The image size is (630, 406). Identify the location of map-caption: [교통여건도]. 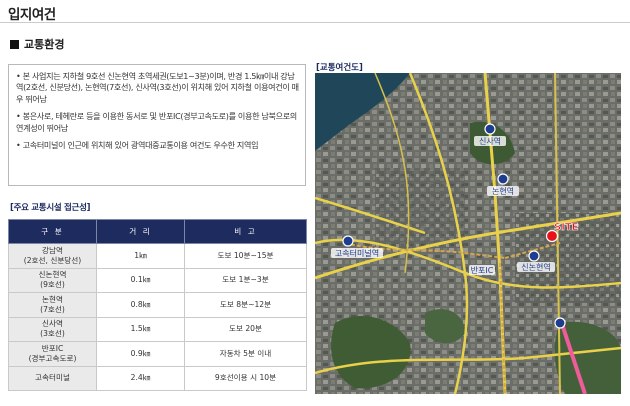
(339, 68).